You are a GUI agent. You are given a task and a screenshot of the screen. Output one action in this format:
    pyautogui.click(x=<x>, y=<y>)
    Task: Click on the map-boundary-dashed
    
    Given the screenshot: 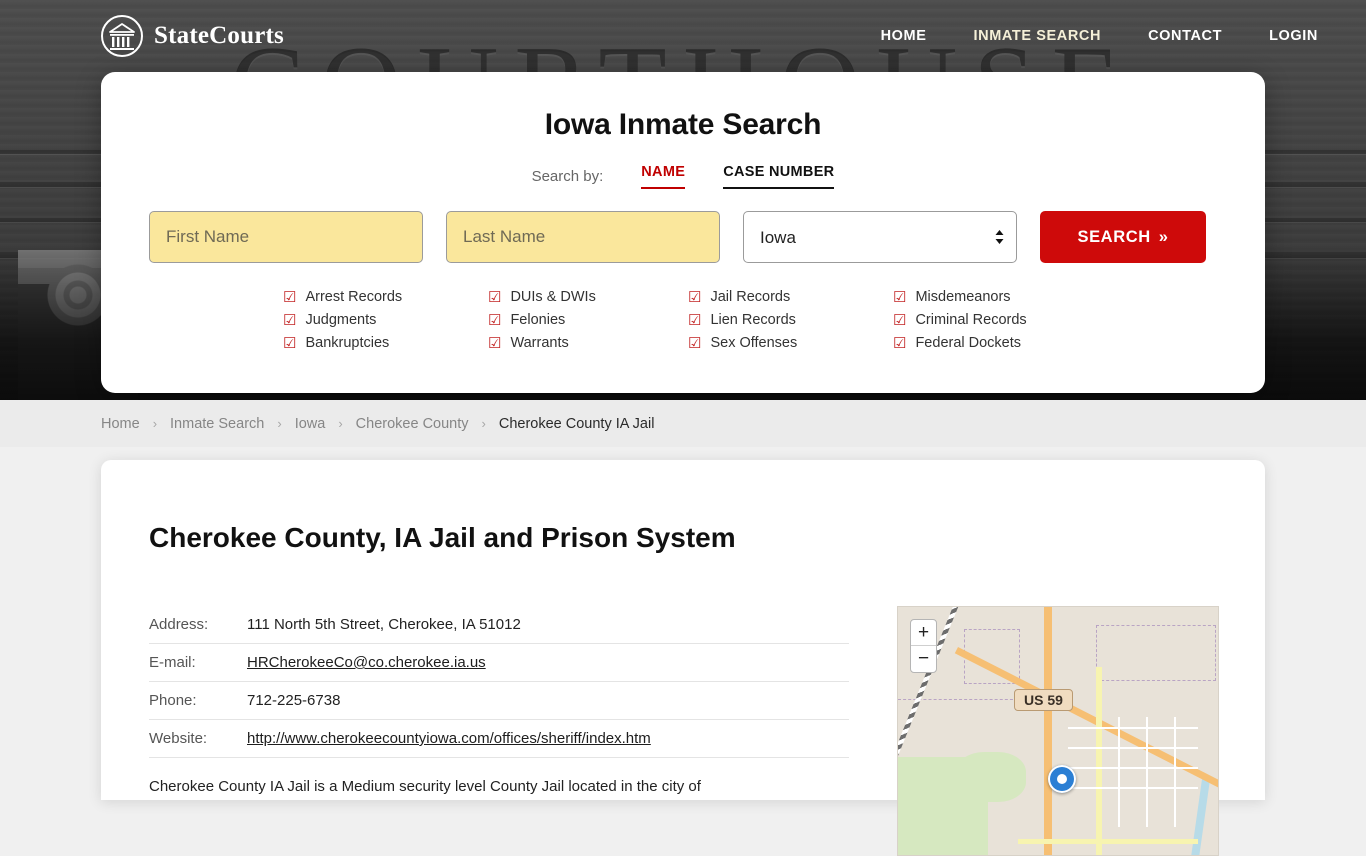 What is the action you would take?
    pyautogui.click(x=1156, y=653)
    